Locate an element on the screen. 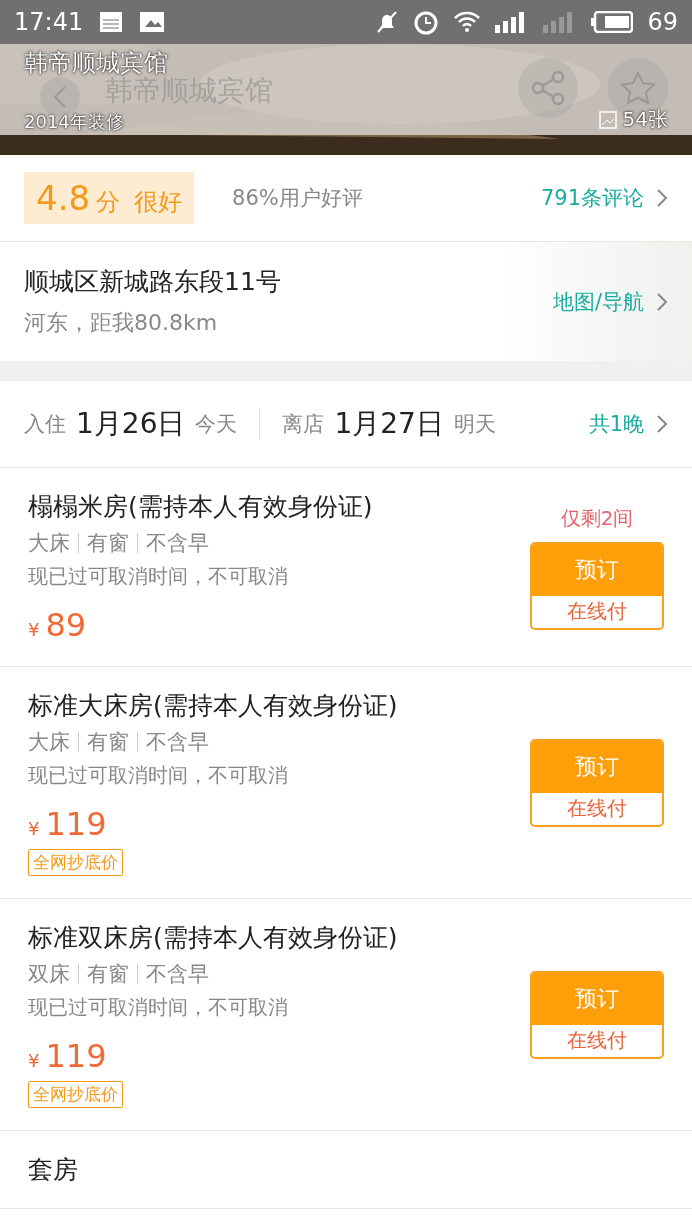 Image resolution: width=692 pixels, height=1230 pixels. map-link: 地图/导航 is located at coordinates (610, 301).